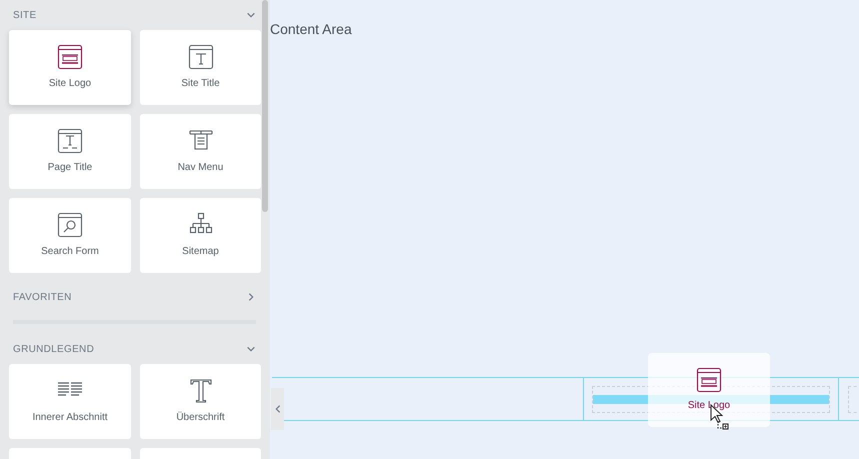 The height and width of the screenshot is (459, 859). What do you see at coordinates (70, 84) in the screenshot?
I see `widget-label: Site Logo` at bounding box center [70, 84].